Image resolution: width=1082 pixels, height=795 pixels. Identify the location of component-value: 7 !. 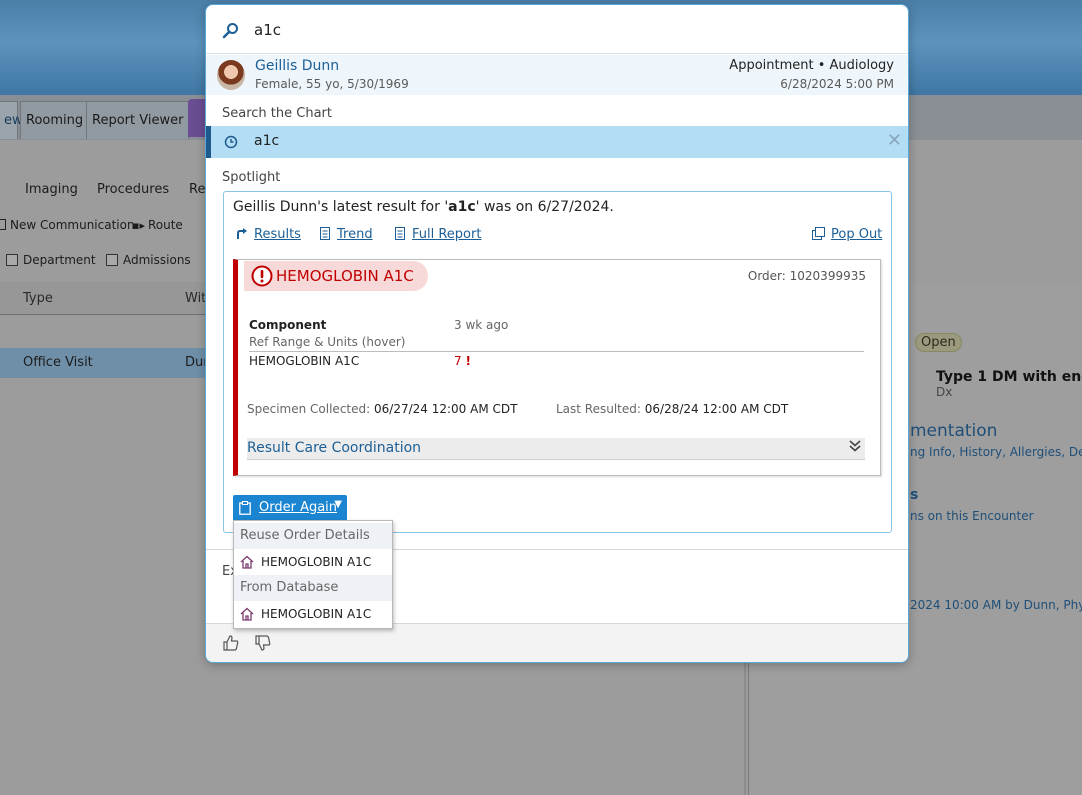
(462, 361).